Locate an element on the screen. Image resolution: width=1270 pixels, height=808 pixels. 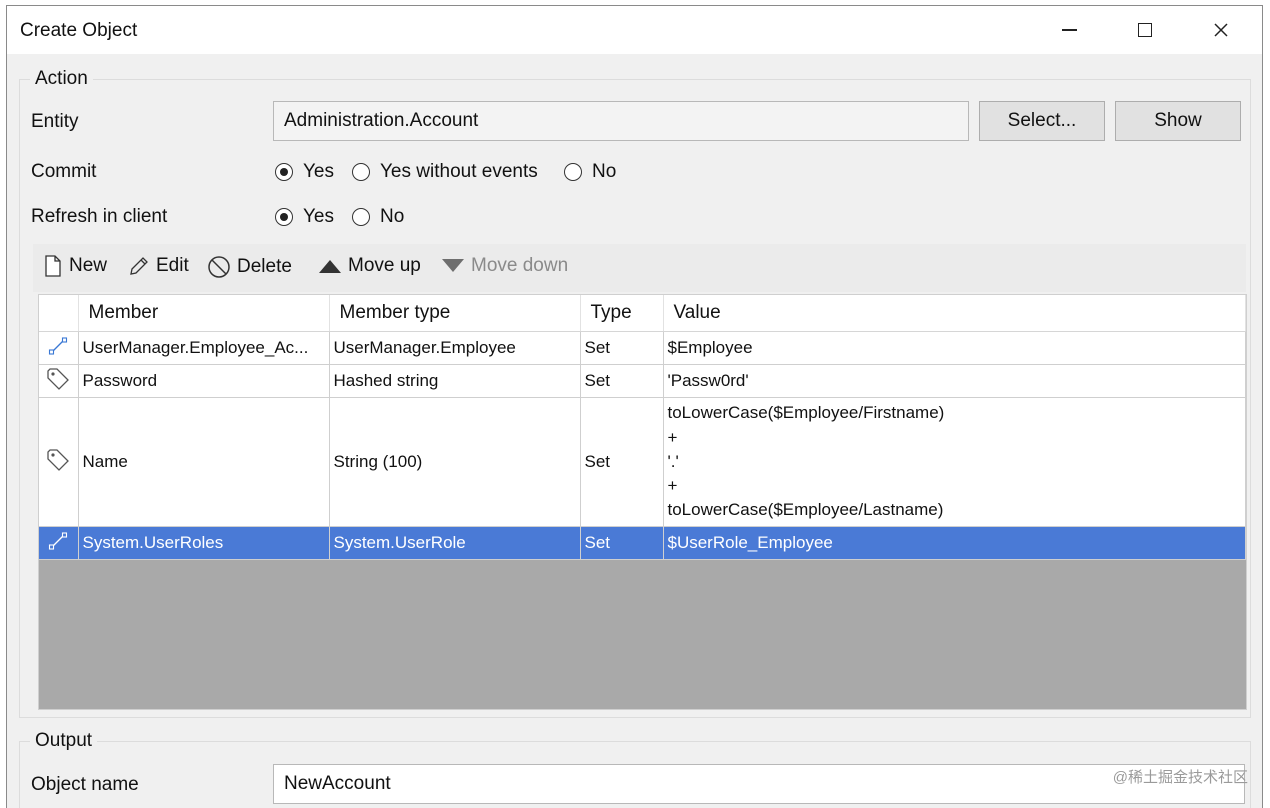
new-button: New is located at coordinates (75, 266).